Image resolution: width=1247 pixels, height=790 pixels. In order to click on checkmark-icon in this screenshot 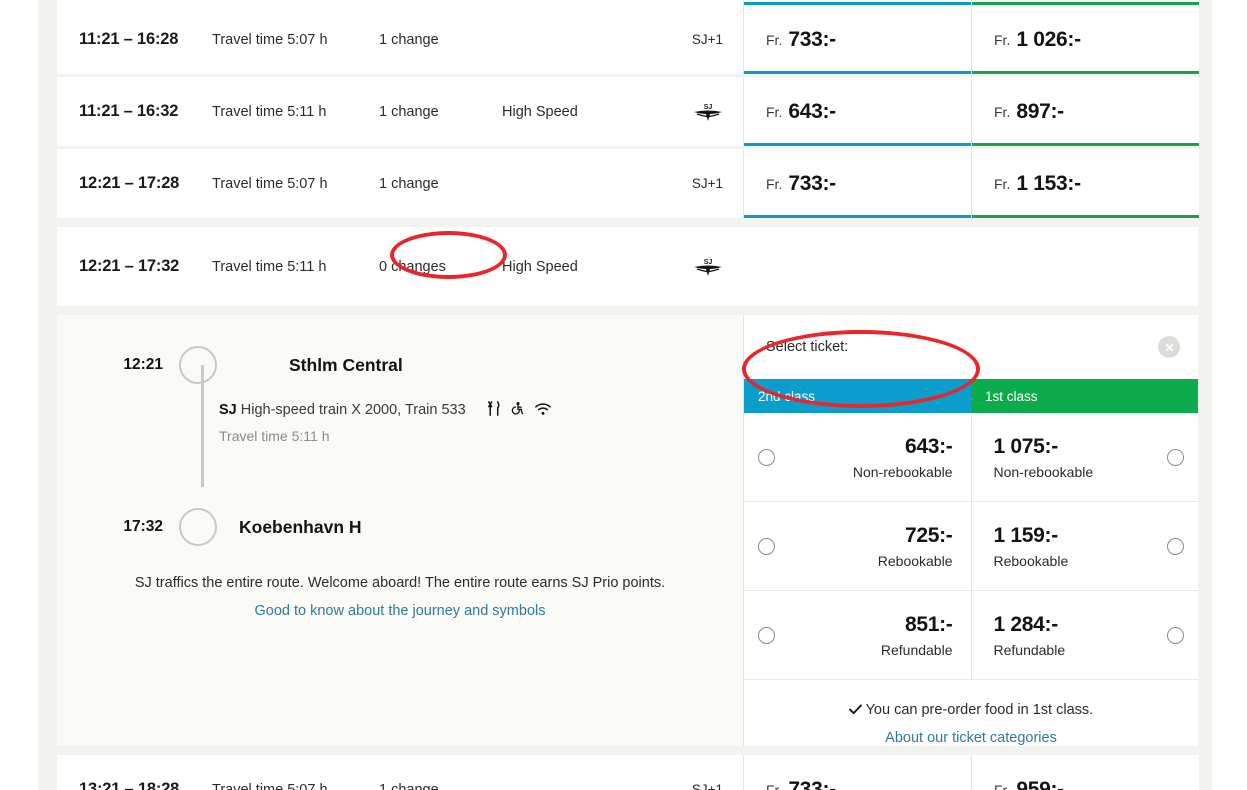, I will do `click(857, 710)`.